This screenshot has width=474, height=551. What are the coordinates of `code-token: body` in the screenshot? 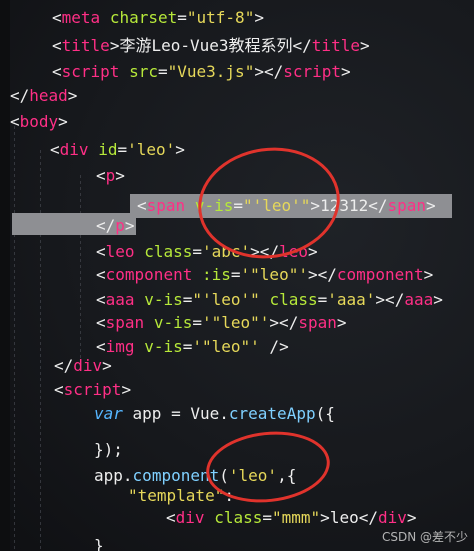 It's located at (39, 121).